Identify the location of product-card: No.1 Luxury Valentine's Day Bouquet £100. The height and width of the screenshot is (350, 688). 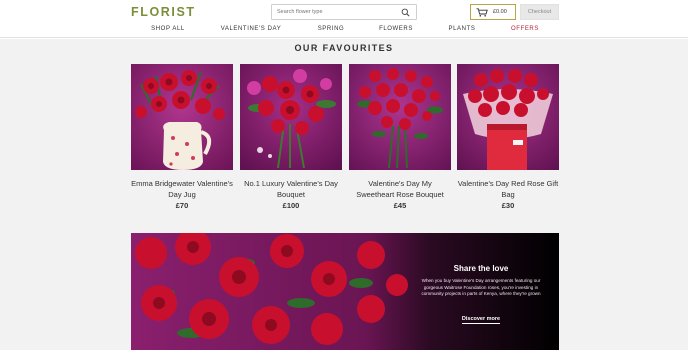
(291, 137).